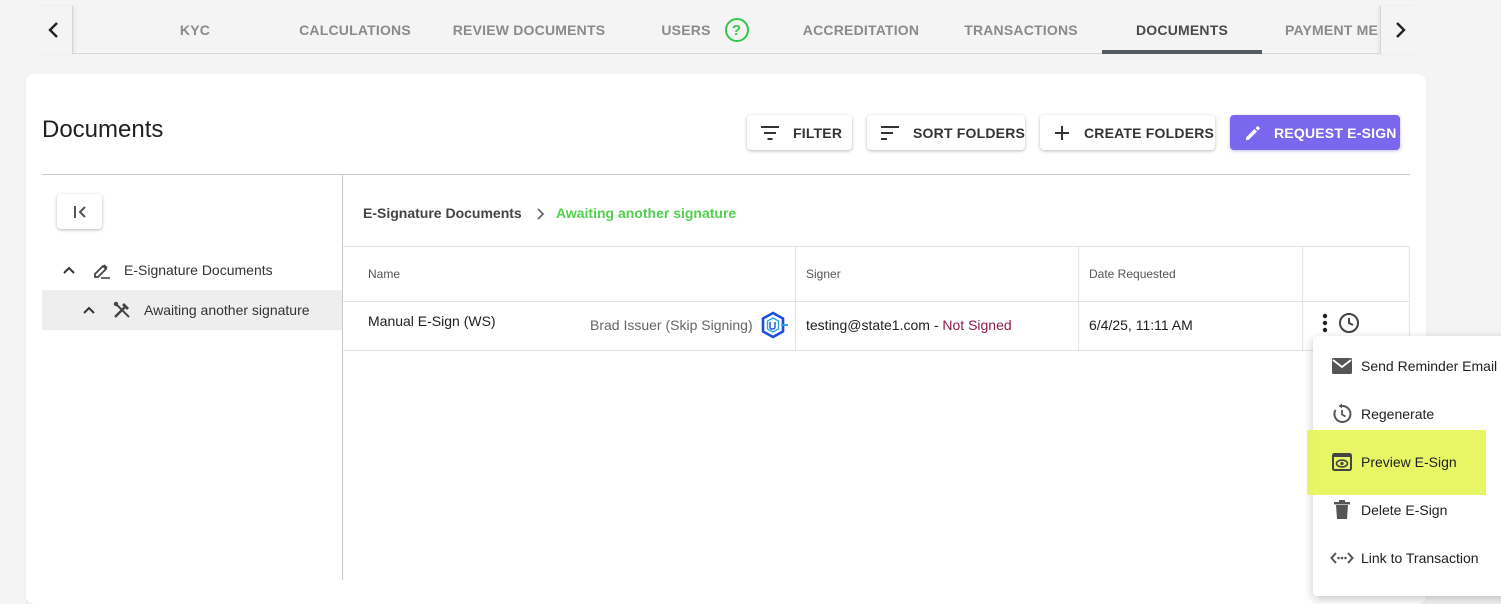 The height and width of the screenshot is (604, 1501). I want to click on sidebar-divider, so click(342, 377).